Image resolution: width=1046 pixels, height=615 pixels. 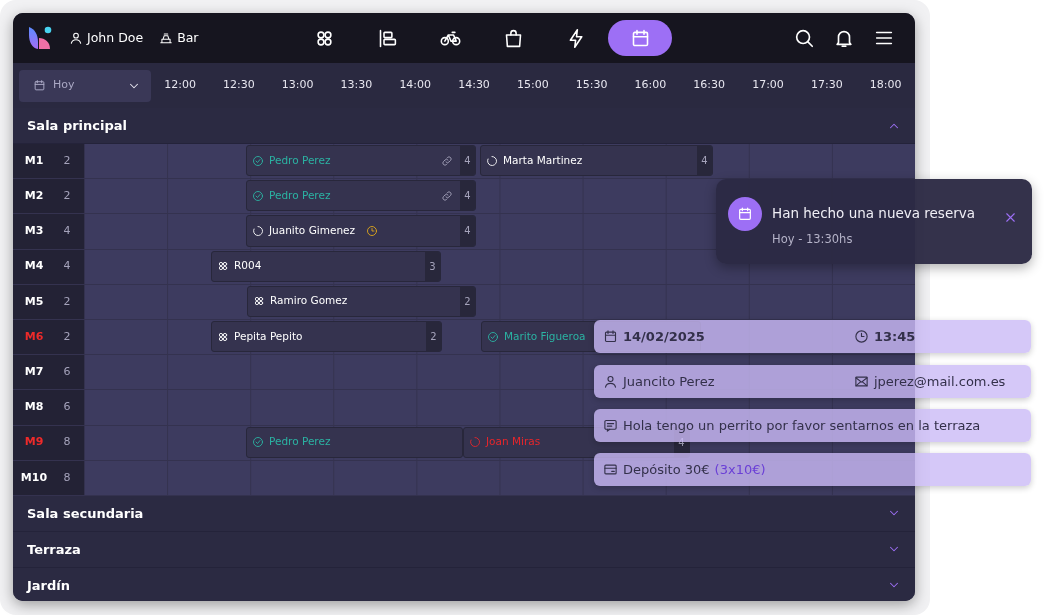 I want to click on date-picker: Hoy, so click(x=85, y=85).